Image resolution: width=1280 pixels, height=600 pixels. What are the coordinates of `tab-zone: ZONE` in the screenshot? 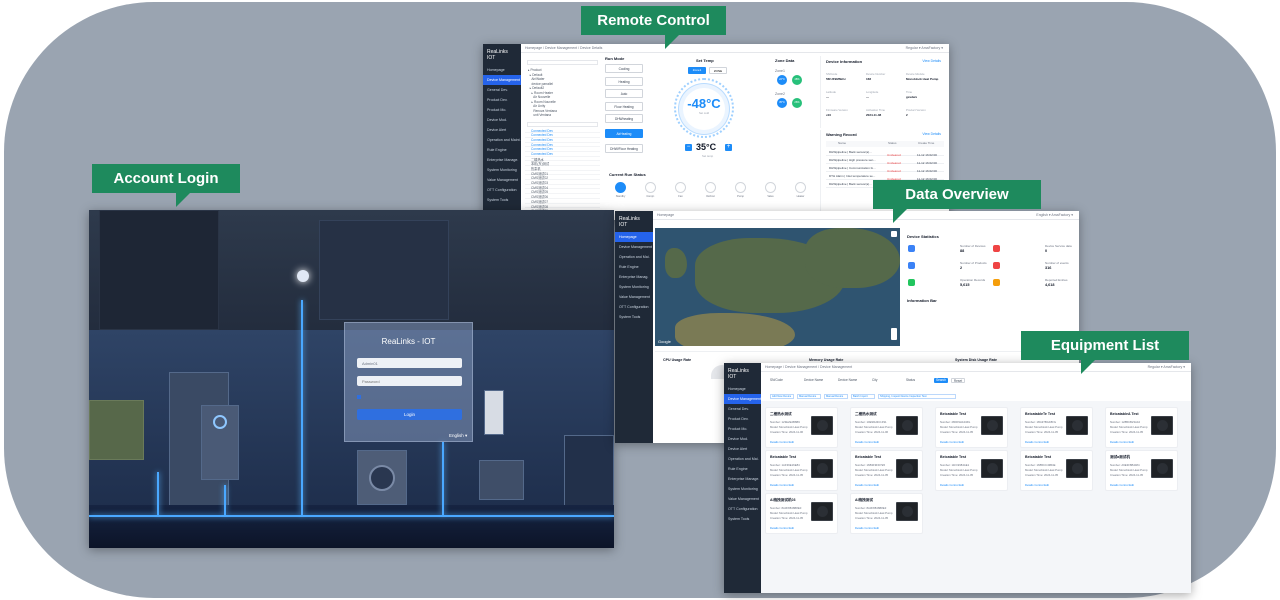 It's located at (718, 70).